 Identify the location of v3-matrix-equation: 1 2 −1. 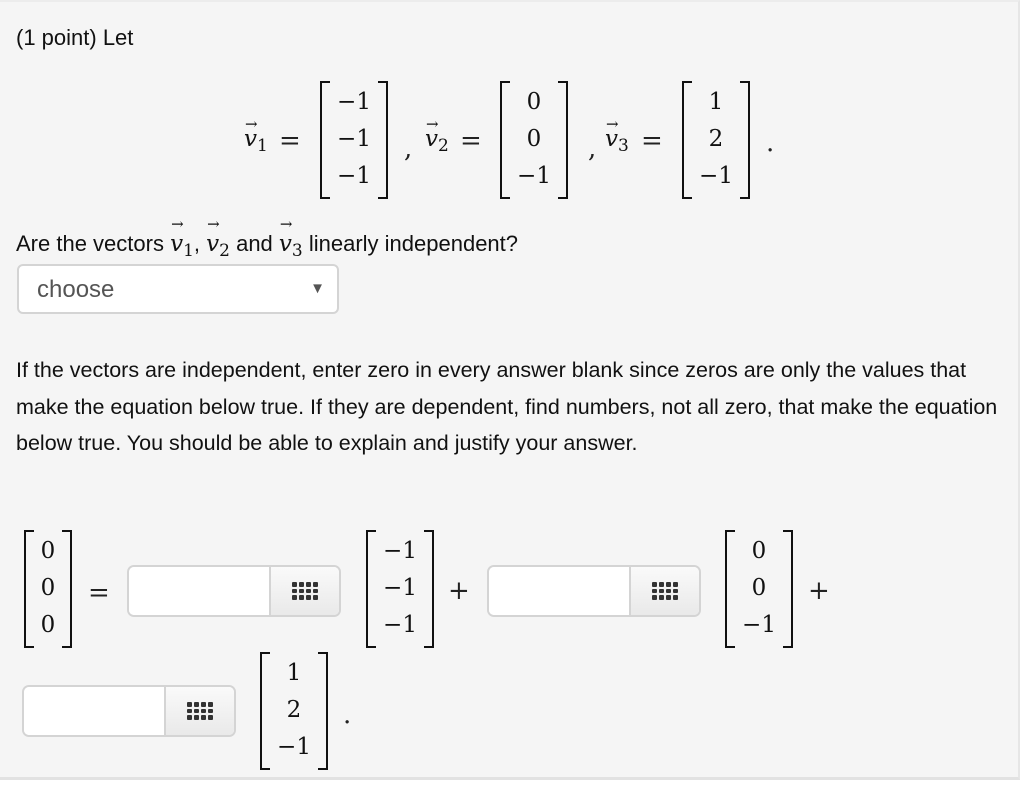
(294, 711).